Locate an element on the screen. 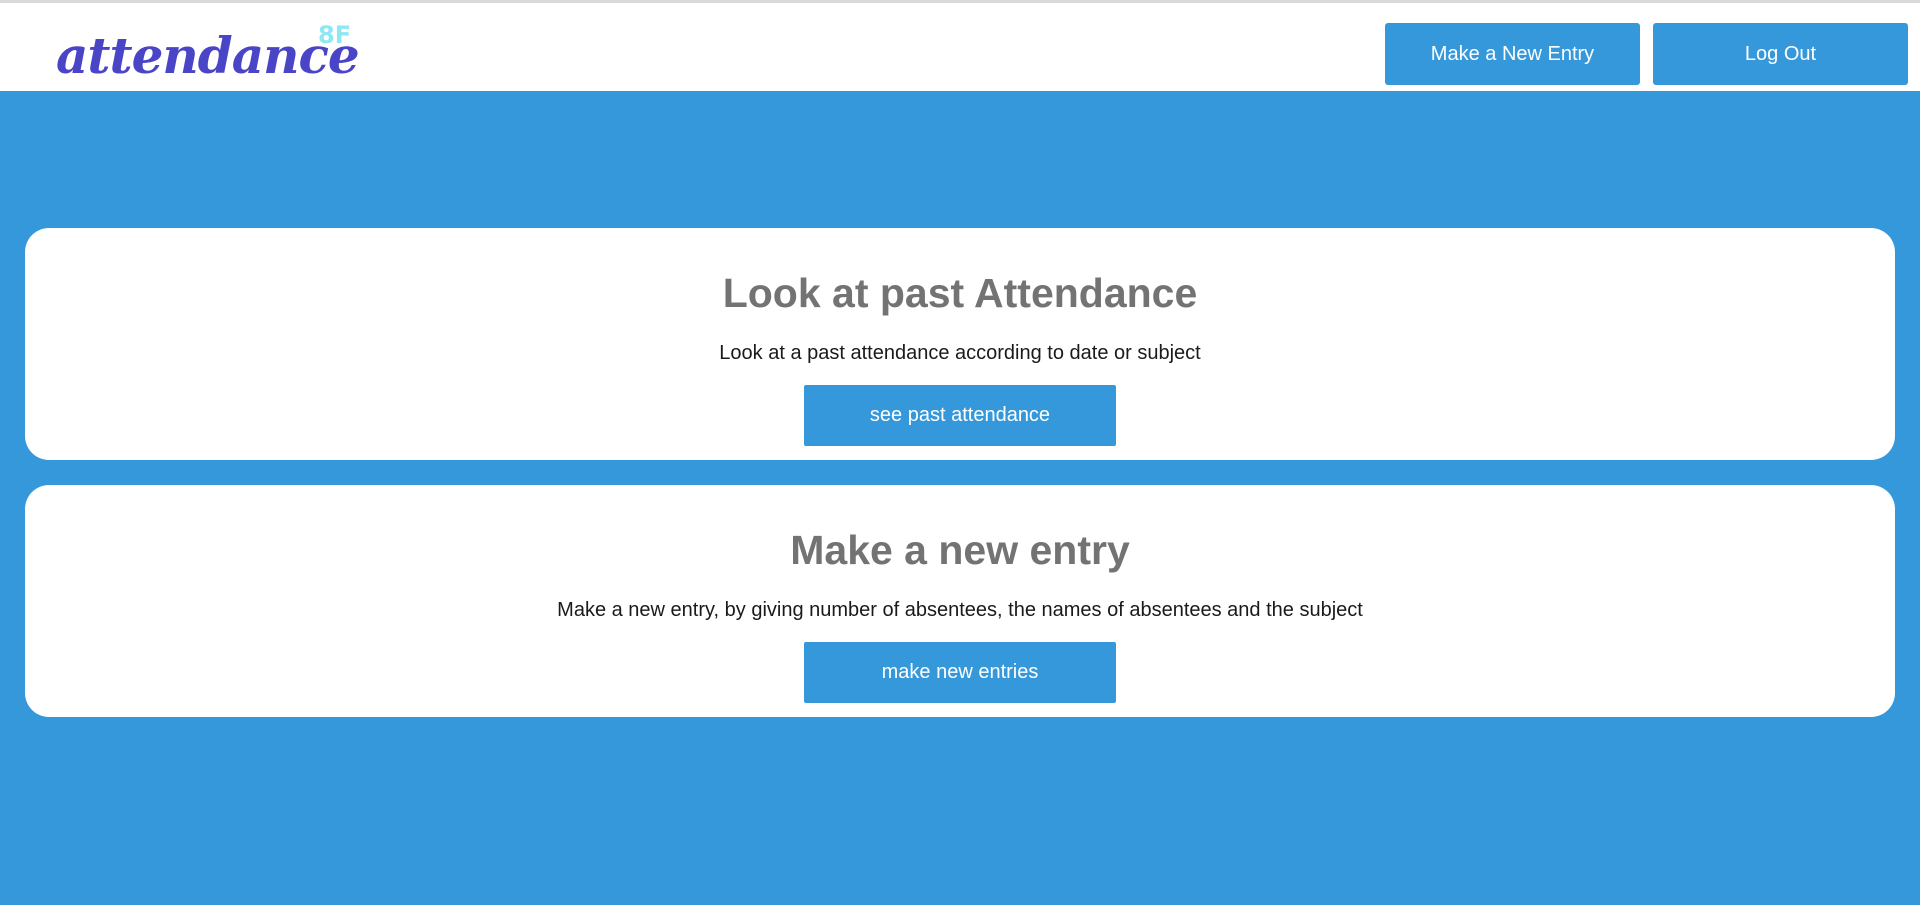 This screenshot has width=1920, height=905. site-logo: attendance 8F is located at coordinates (208, 56).